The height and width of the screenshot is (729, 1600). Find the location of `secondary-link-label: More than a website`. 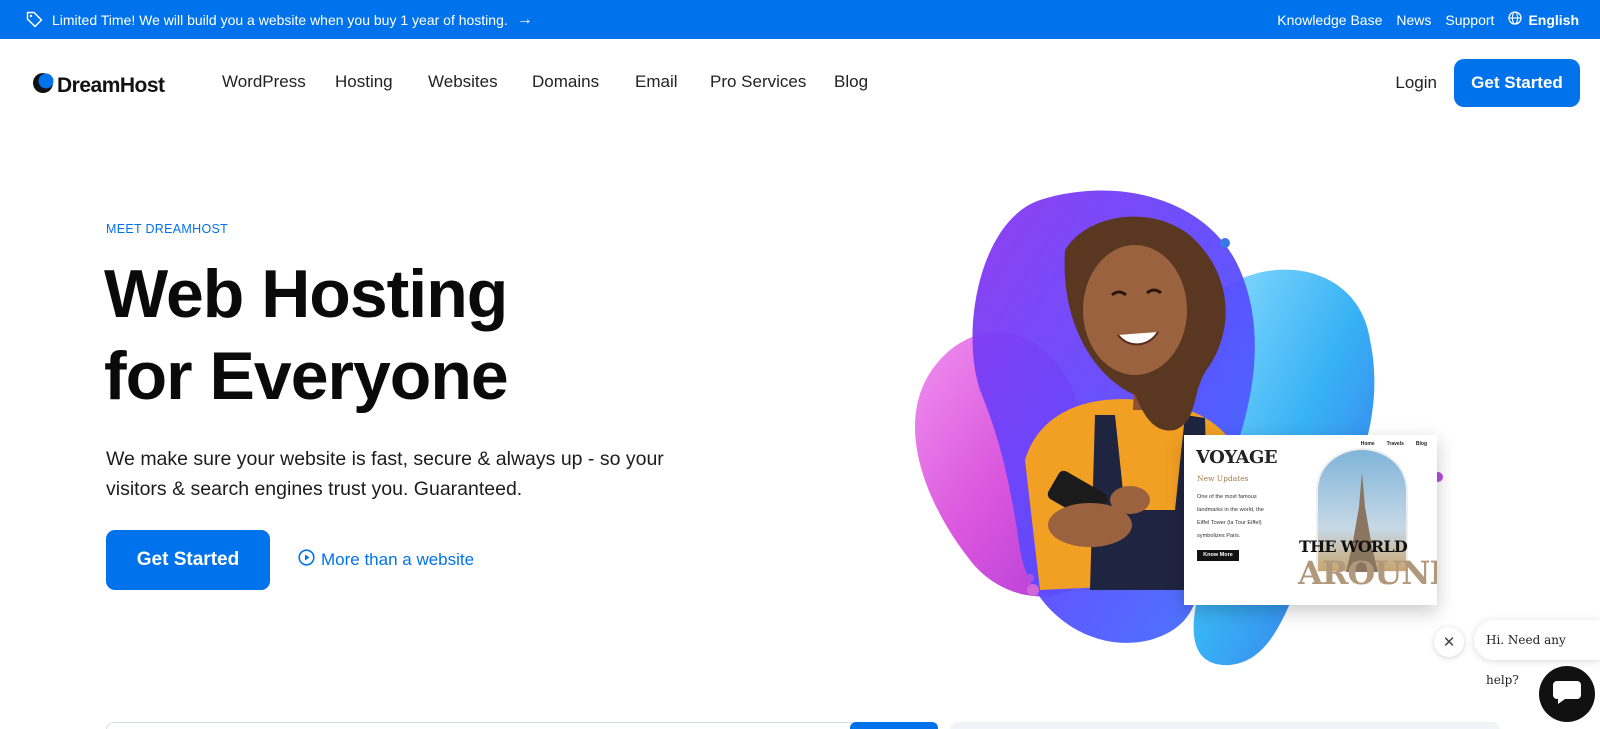

secondary-link-label: More than a website is located at coordinates (398, 559).